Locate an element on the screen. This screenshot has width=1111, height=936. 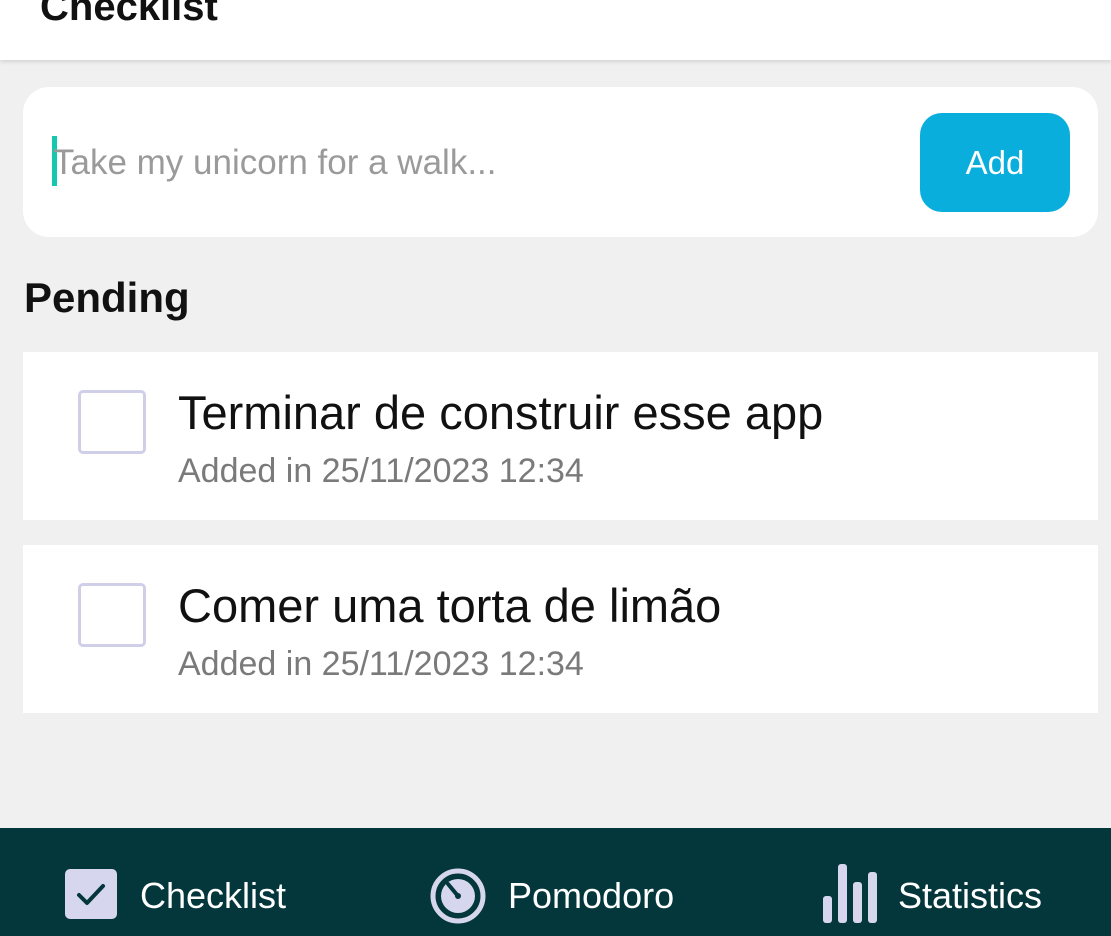
bottom-navigation: Checklist Pomodoro Statistics is located at coordinates (555, 882).